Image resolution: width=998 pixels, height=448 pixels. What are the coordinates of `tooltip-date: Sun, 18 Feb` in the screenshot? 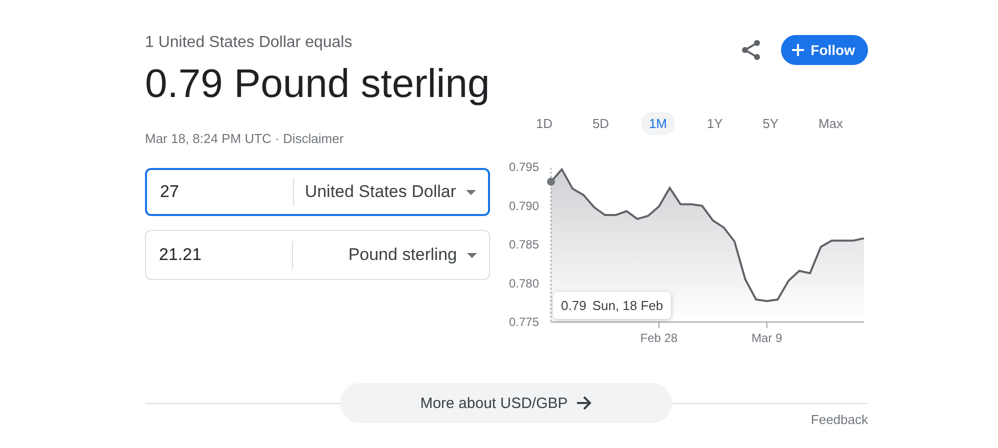 It's located at (628, 305).